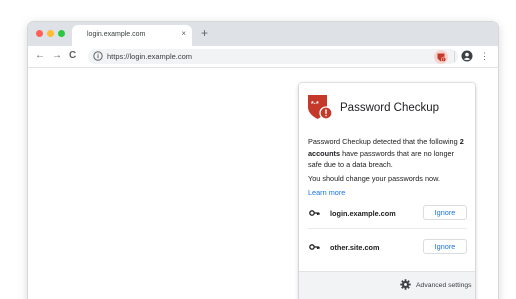 This screenshot has width=516, height=299. I want to click on browser-toolbar: ← → C https://login.example.com ⋮, so click(263, 57).